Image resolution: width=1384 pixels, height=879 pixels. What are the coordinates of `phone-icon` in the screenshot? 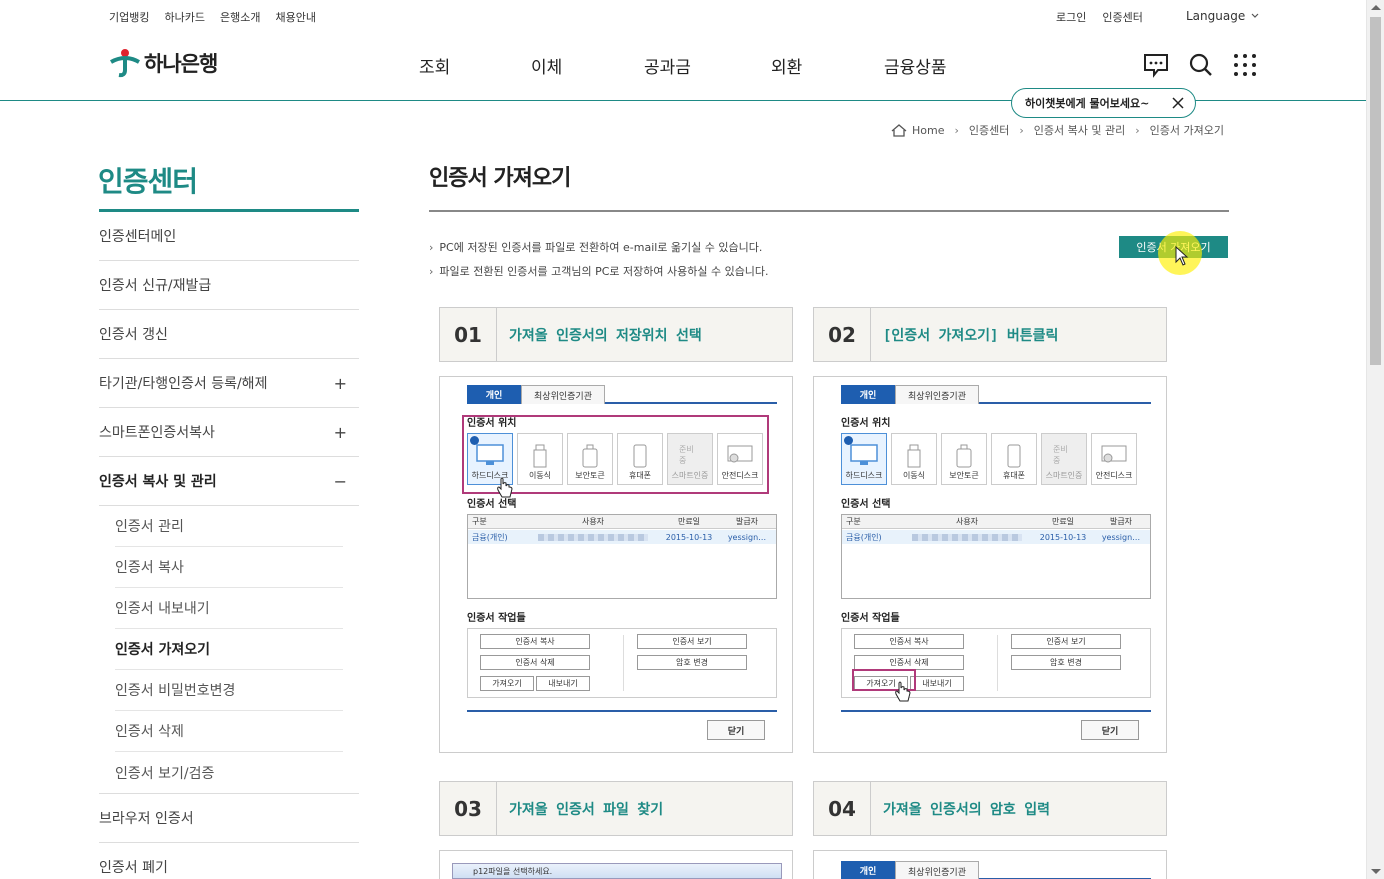 It's located at (1014, 456).